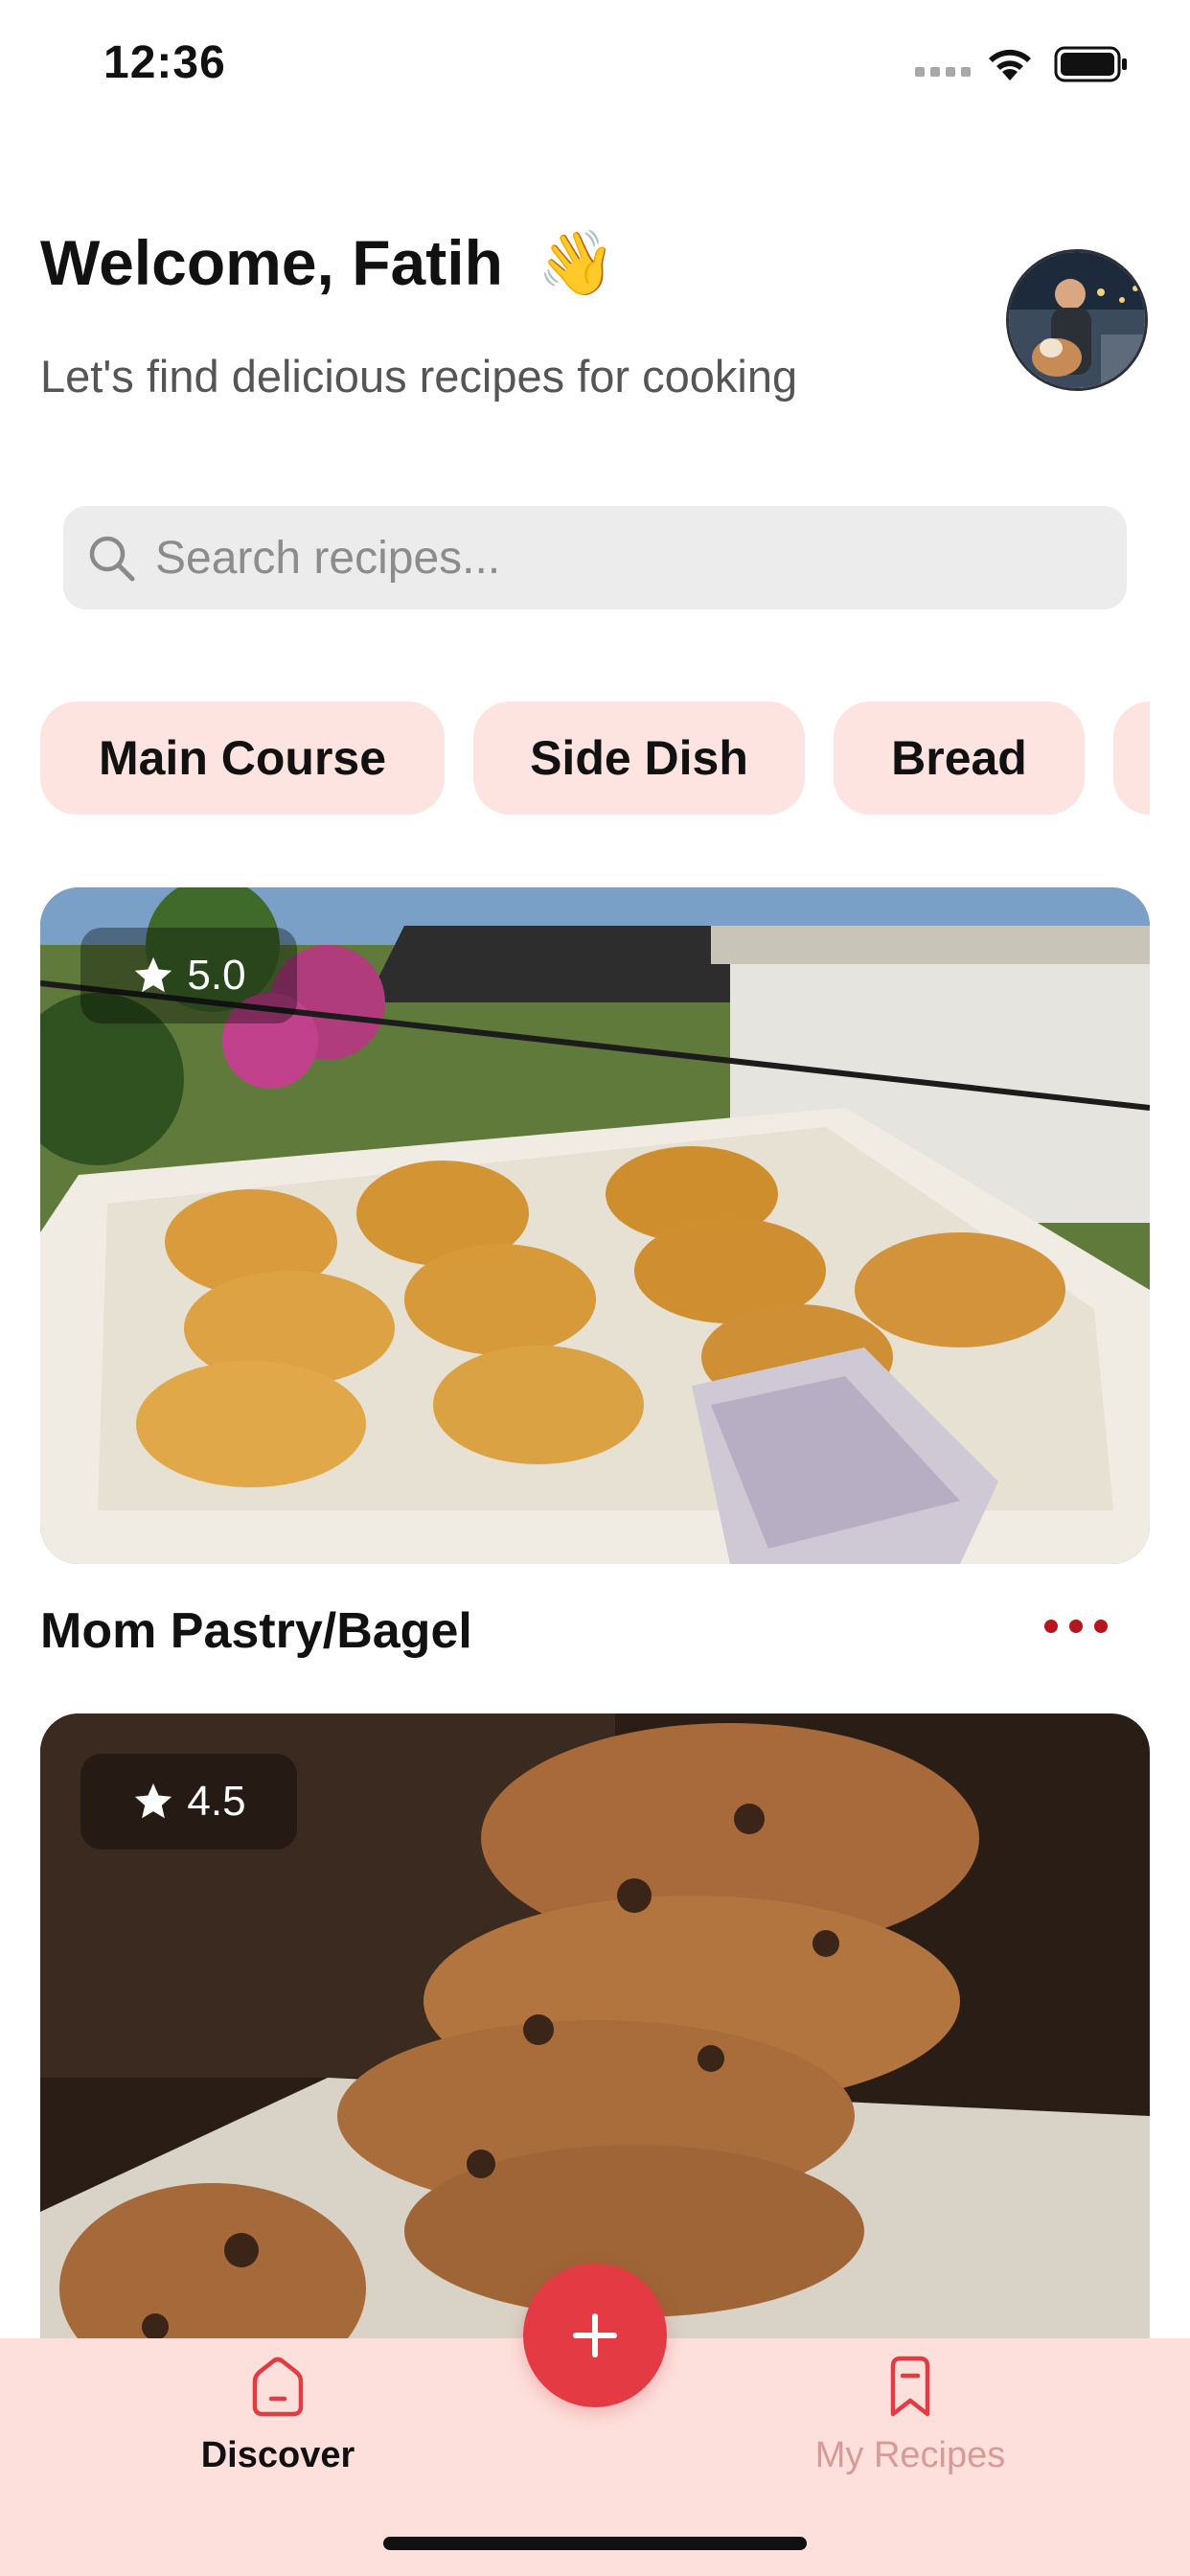  What do you see at coordinates (595, 2543) in the screenshot?
I see `home-indicator` at bounding box center [595, 2543].